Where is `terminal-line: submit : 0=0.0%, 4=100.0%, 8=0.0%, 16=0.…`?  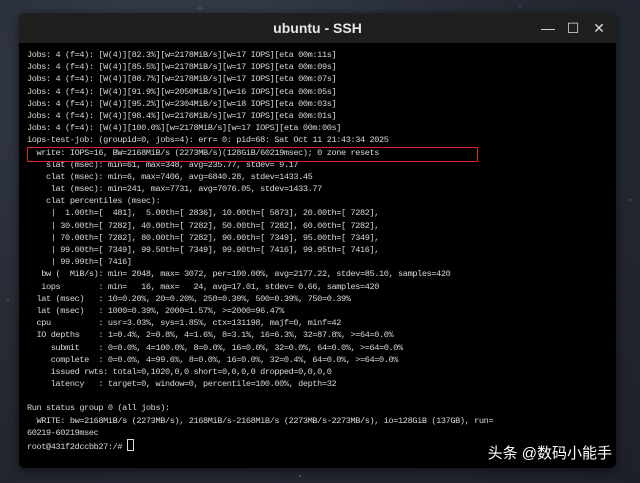
terminal-line: submit : 0=0.0%, 4=100.0%, 8=0.0%, 16=0.… is located at coordinates (215, 347).